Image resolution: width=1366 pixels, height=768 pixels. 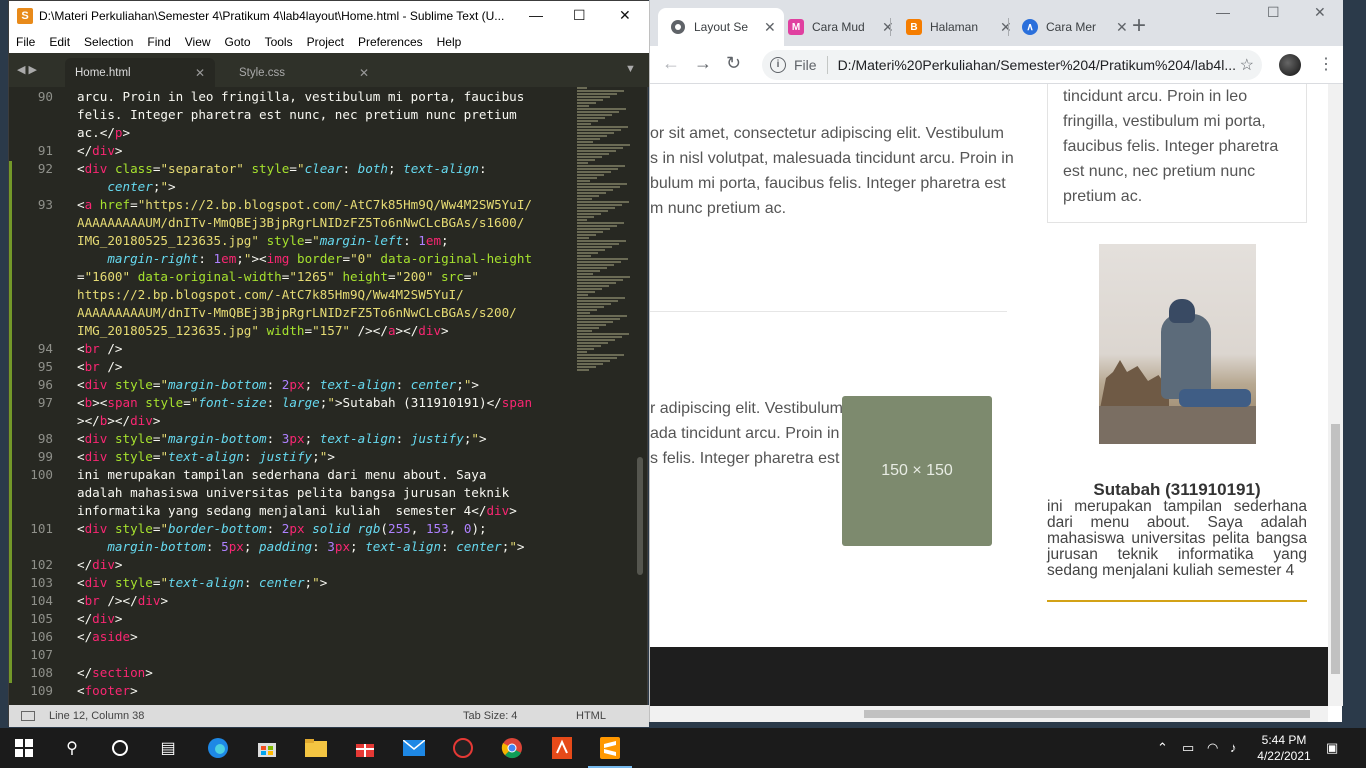 I want to click on menu-edit: Edit, so click(x=59, y=42).